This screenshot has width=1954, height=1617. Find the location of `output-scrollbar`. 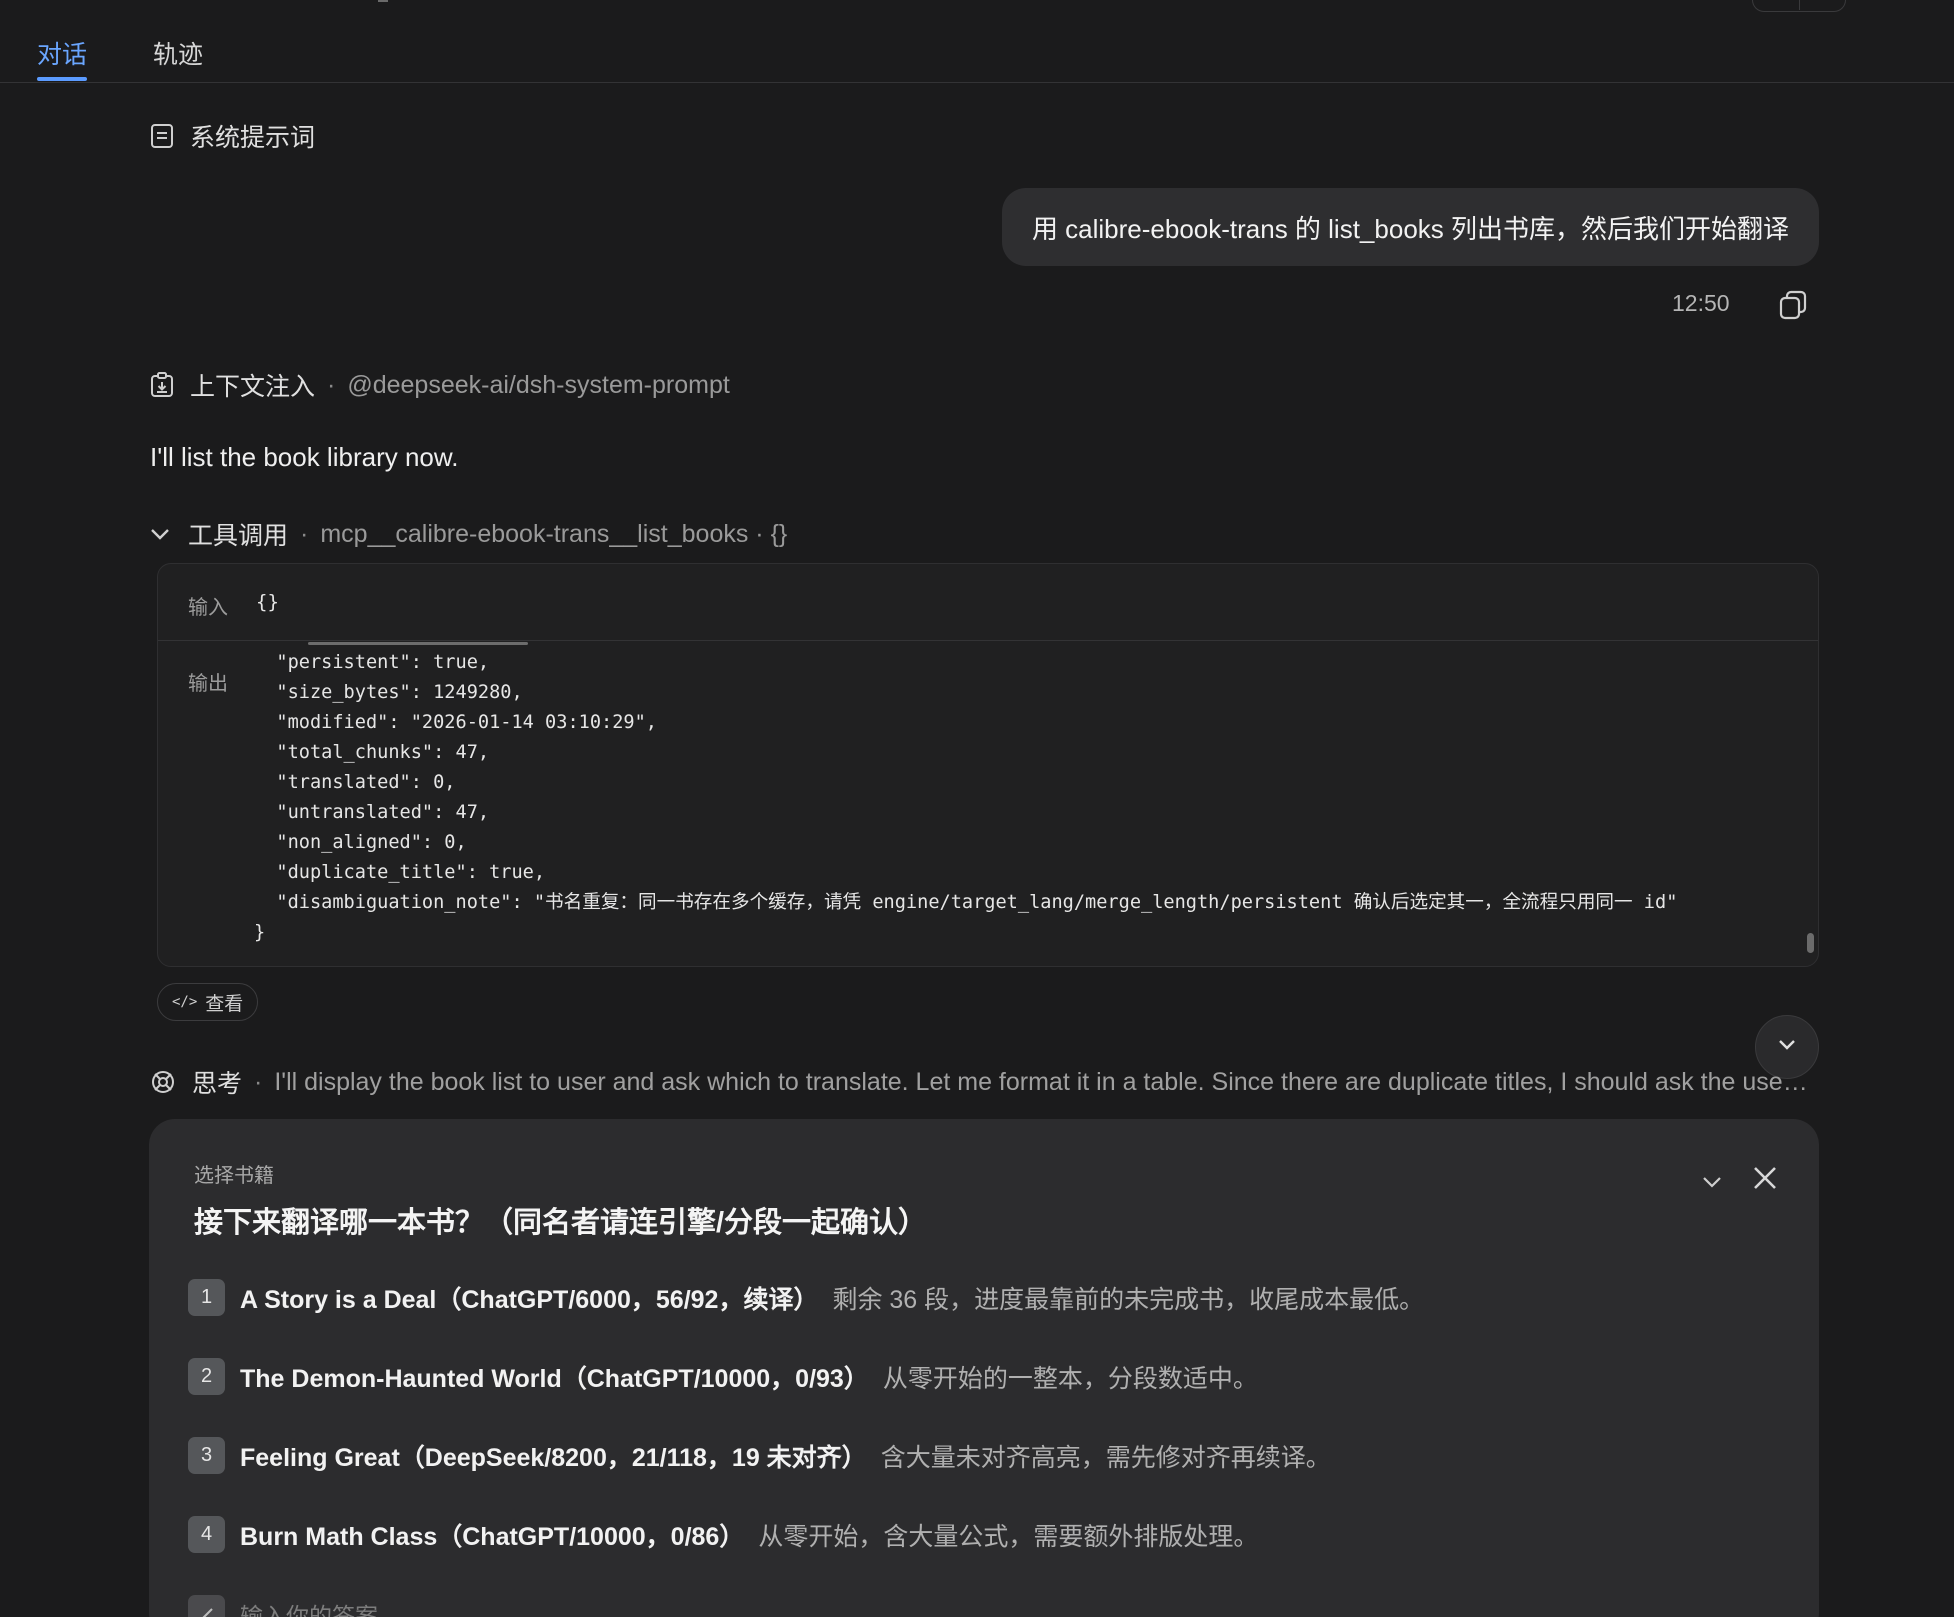

output-scrollbar is located at coordinates (1810, 943).